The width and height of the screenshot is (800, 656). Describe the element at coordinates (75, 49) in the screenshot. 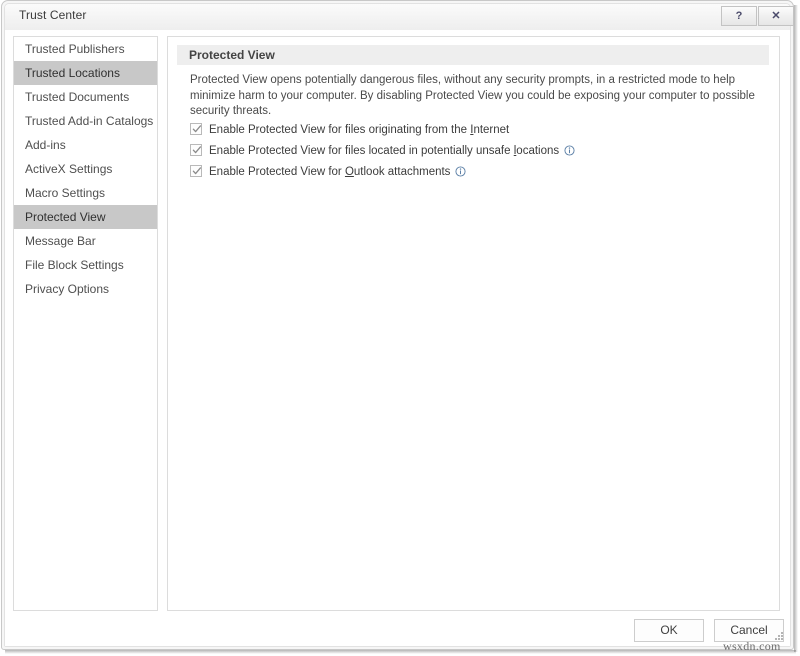

I see `sidebar-item-label: Trusted Publishers` at that location.